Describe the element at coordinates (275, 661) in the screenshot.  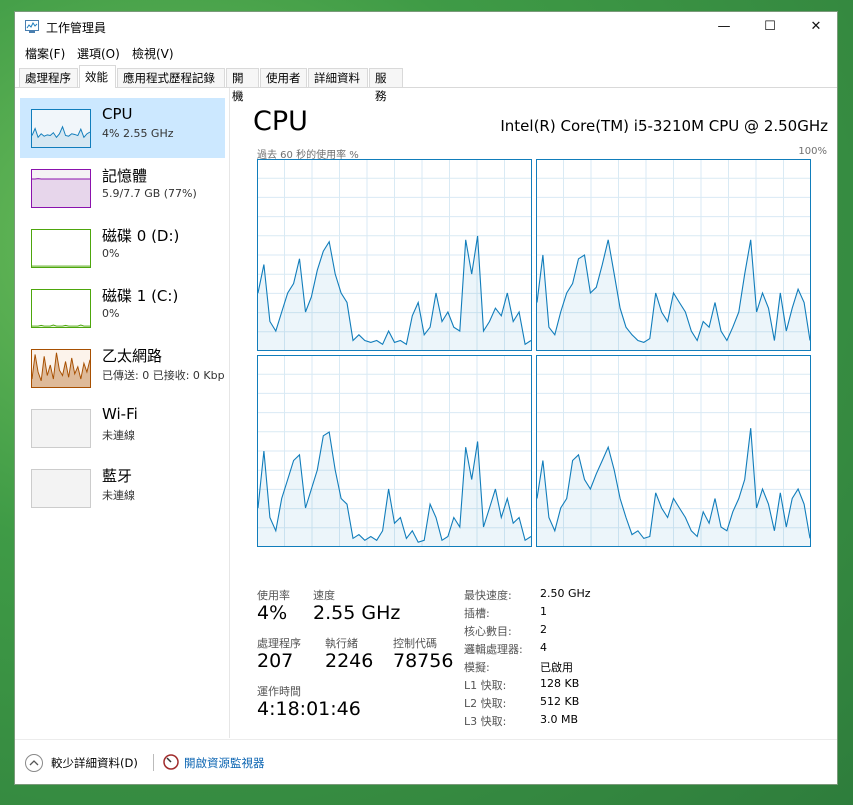
I see `processes-value: 207` at that location.